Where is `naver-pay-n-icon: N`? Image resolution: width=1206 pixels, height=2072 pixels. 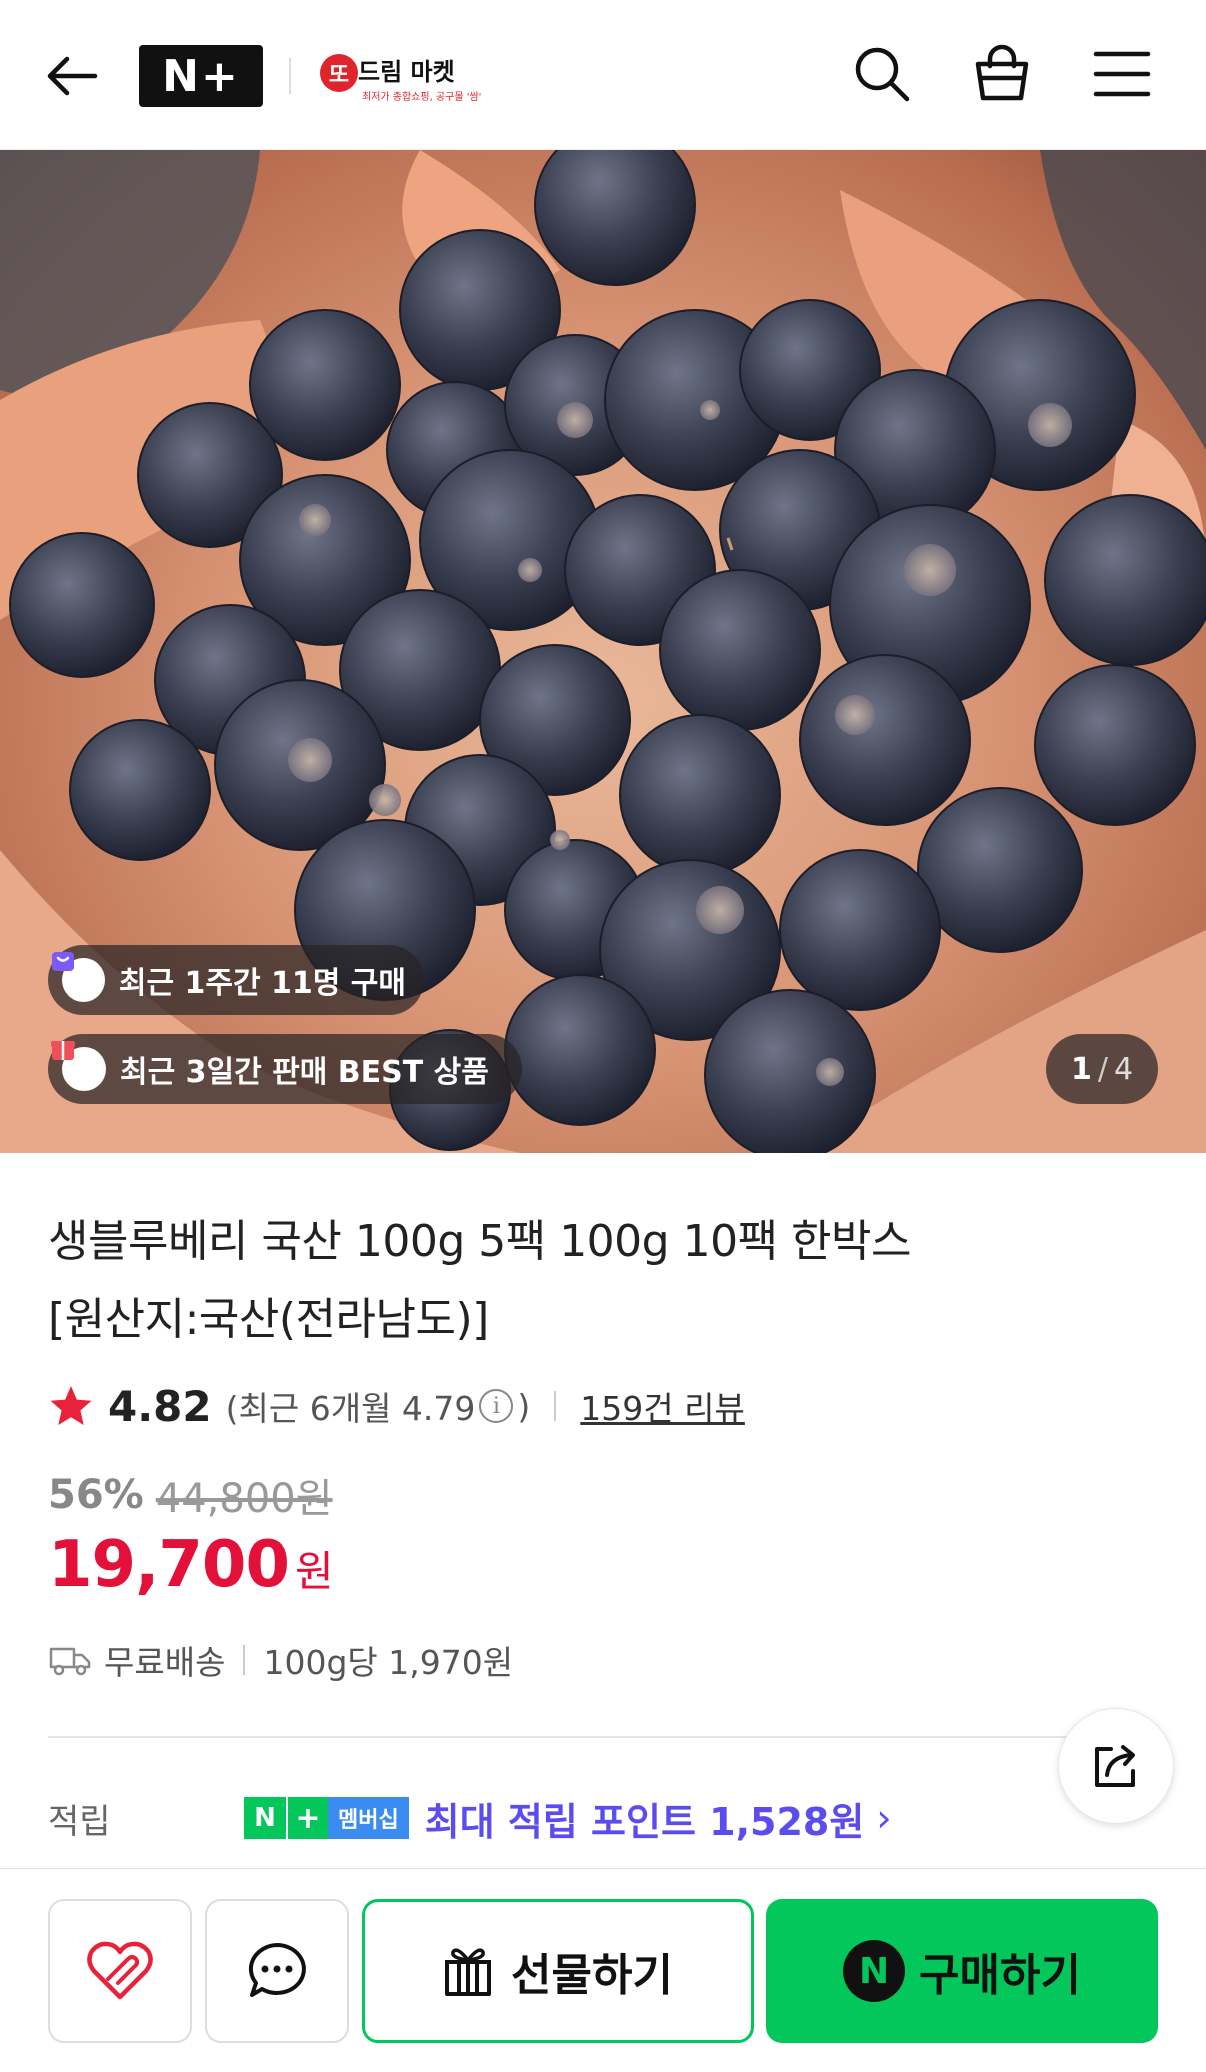 naver-pay-n-icon: N is located at coordinates (874, 1971).